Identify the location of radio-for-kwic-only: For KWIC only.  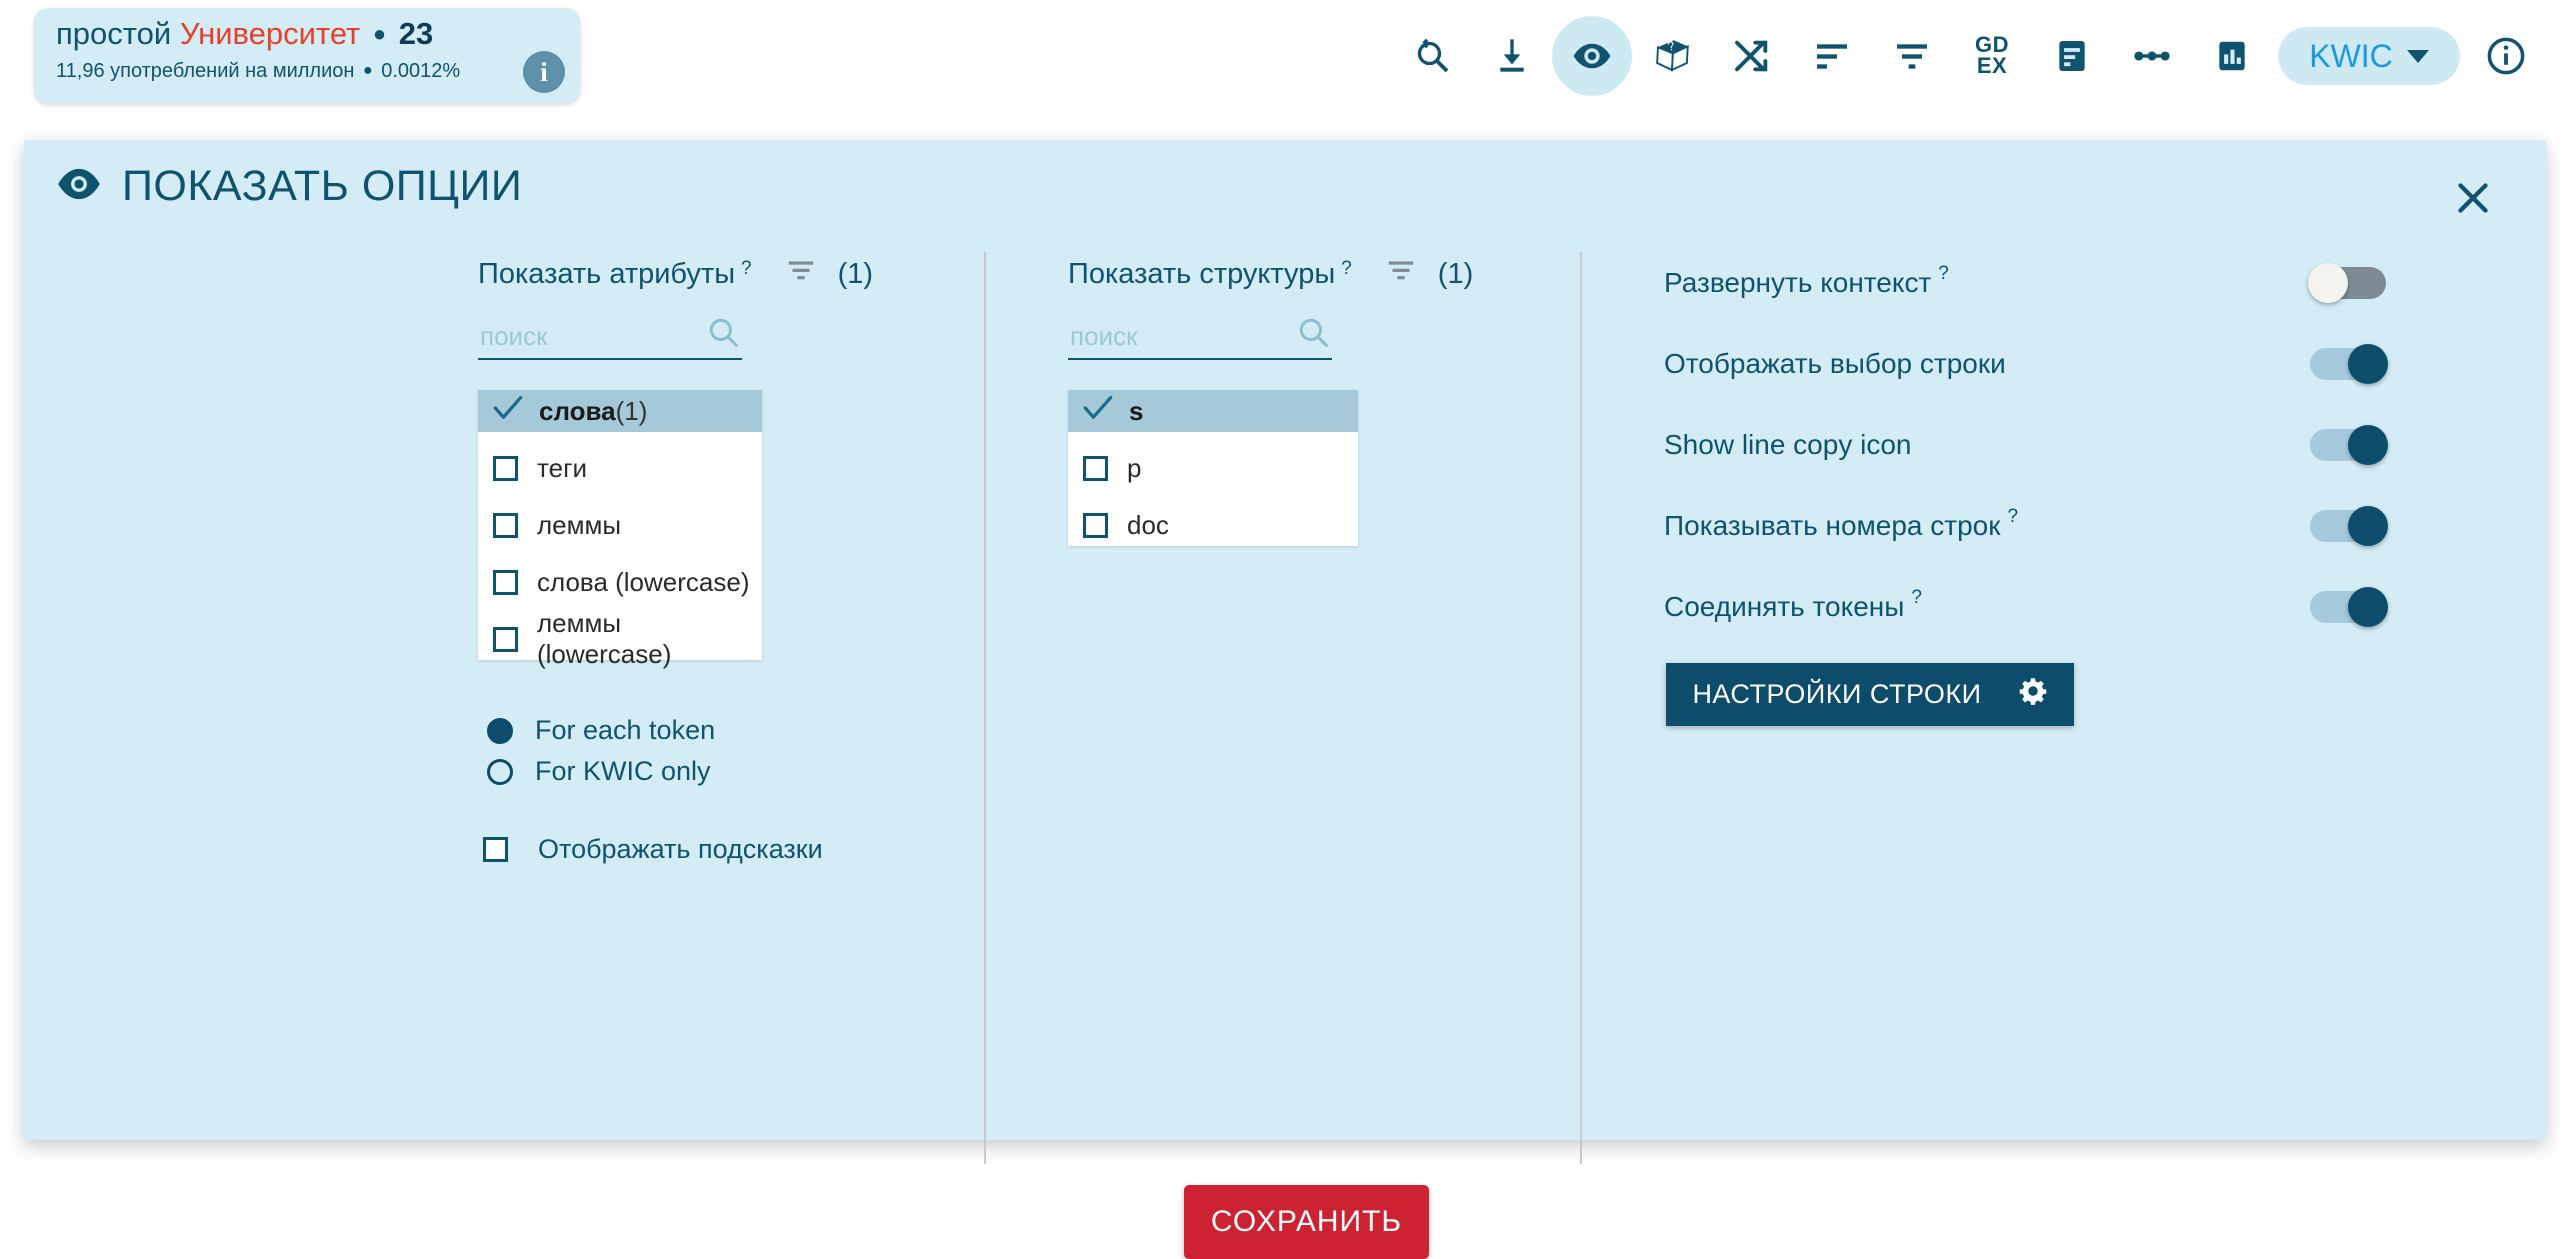
(713, 771).